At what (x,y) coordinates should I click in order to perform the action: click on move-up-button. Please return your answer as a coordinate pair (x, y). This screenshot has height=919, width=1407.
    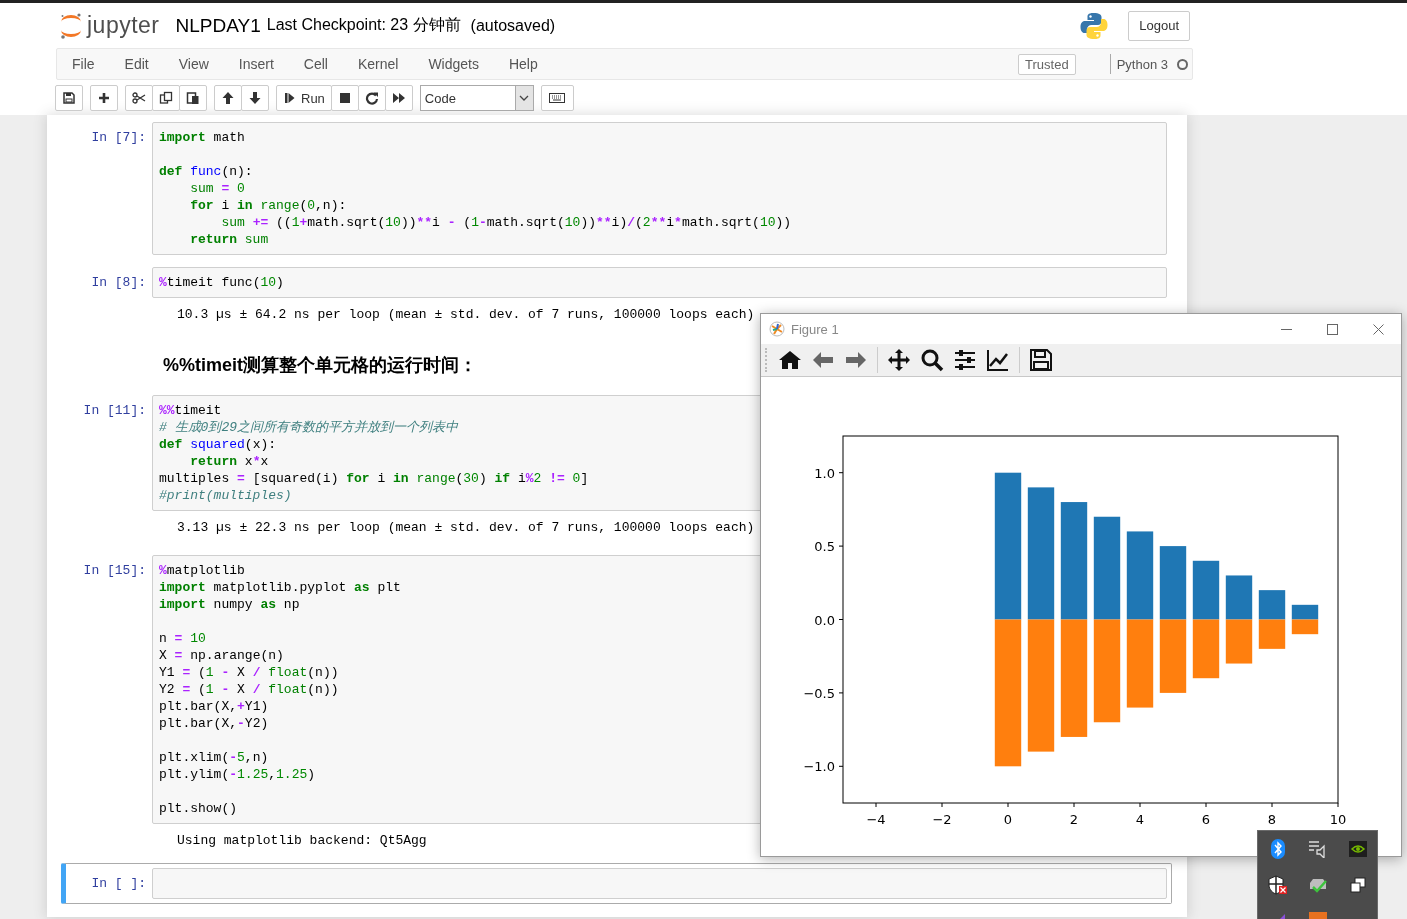
    Looking at the image, I should click on (228, 98).